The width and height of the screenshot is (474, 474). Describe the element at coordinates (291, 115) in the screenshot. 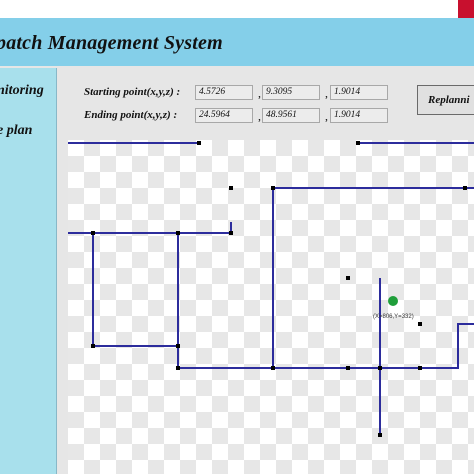

I see `end-y-field: 48.9561` at that location.